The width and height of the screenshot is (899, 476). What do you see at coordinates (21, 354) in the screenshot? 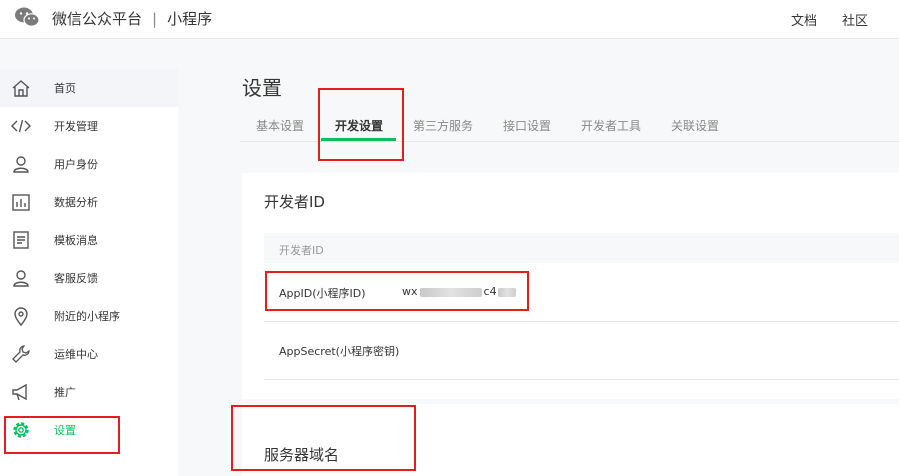
I see `wrench-icon` at bounding box center [21, 354].